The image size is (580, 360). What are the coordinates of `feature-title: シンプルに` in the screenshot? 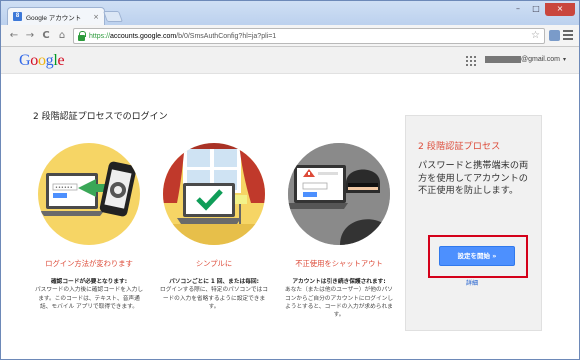 It's located at (214, 263).